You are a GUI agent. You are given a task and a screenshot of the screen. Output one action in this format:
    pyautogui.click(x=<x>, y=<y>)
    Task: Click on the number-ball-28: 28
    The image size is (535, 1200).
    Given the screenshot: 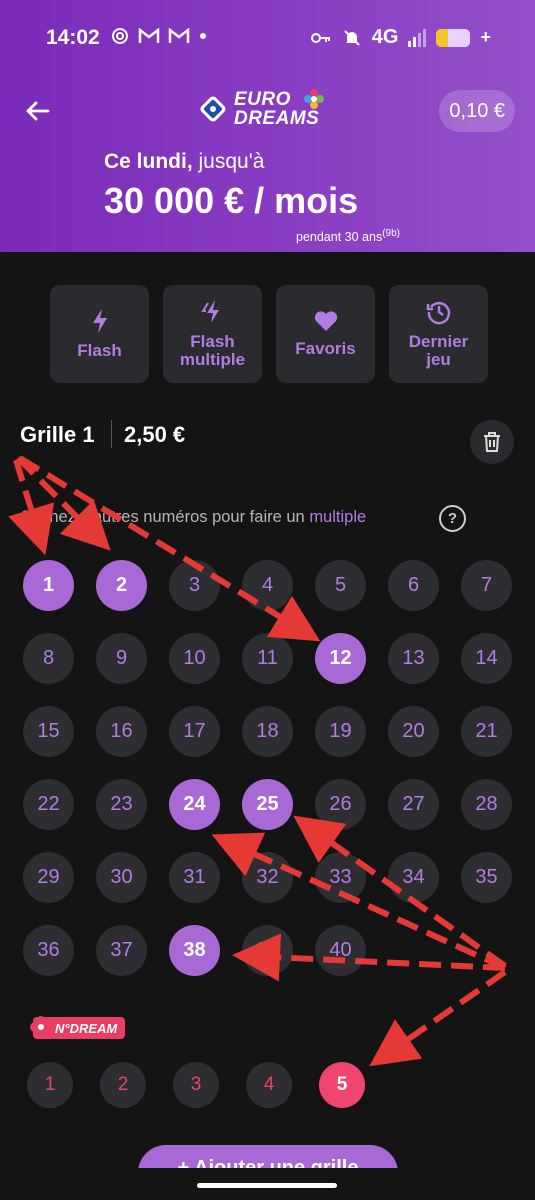 What is the action you would take?
    pyautogui.click(x=486, y=804)
    